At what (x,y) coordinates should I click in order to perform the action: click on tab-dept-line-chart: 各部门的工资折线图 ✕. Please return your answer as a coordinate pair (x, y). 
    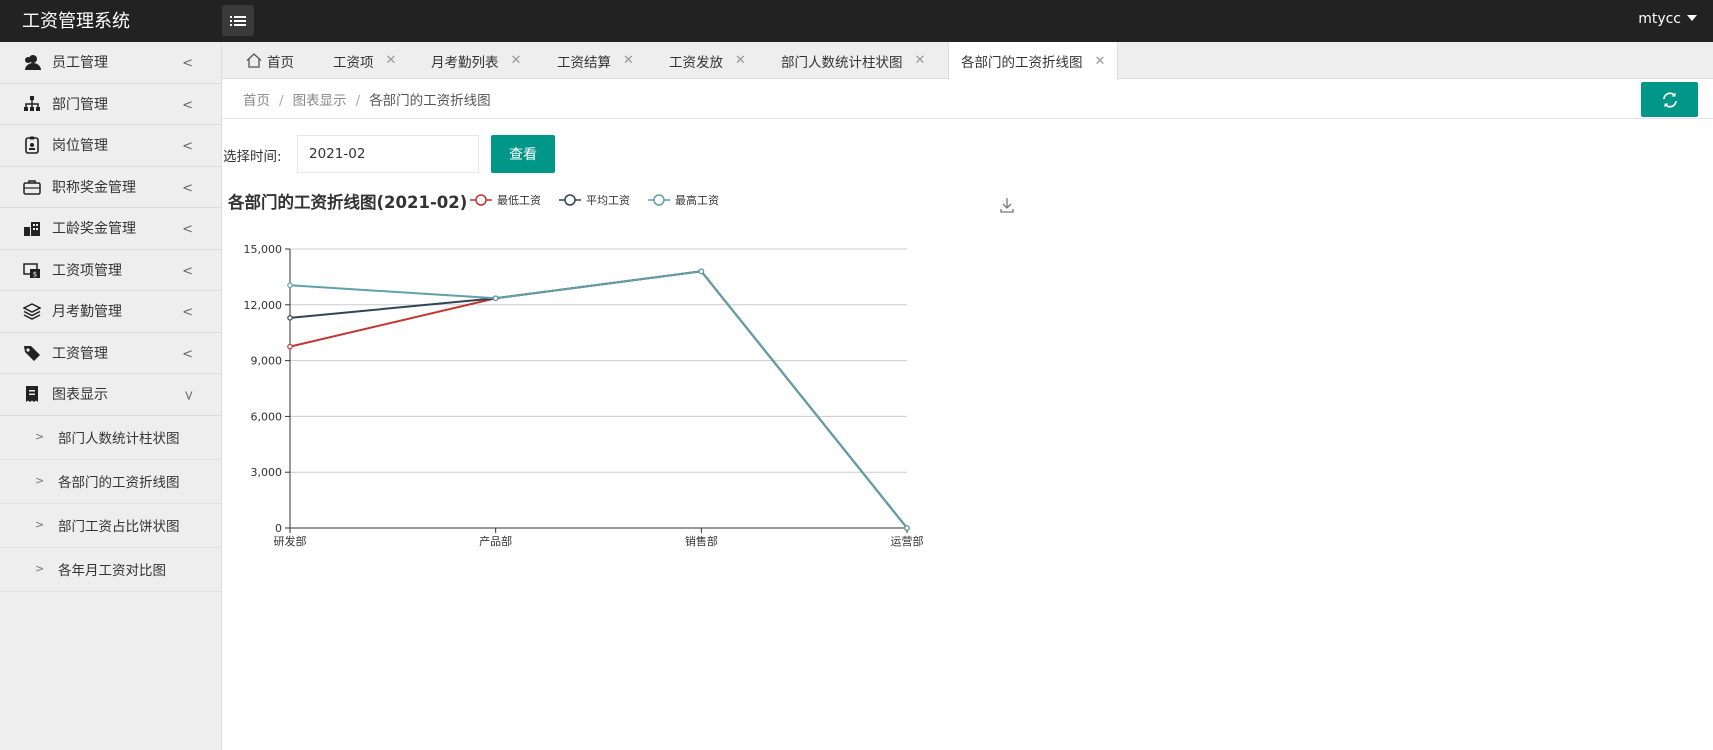
    Looking at the image, I should click on (1033, 61).